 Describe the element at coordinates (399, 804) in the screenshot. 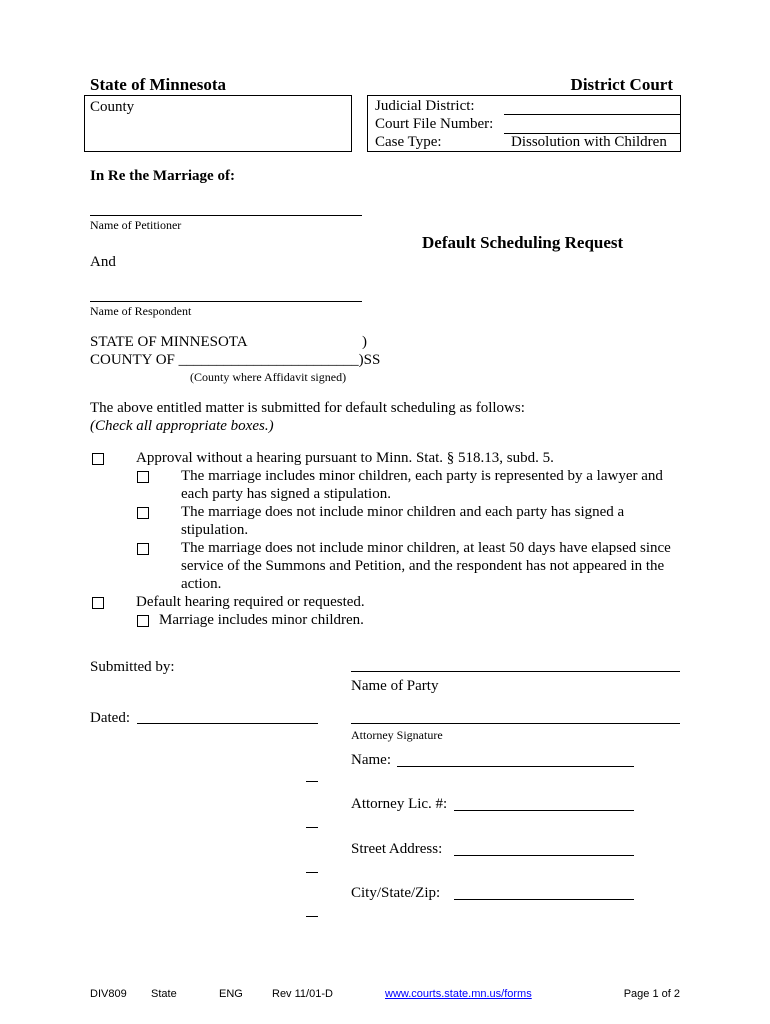

I see `attorney-lic-label: Attorney Lic. #:` at that location.